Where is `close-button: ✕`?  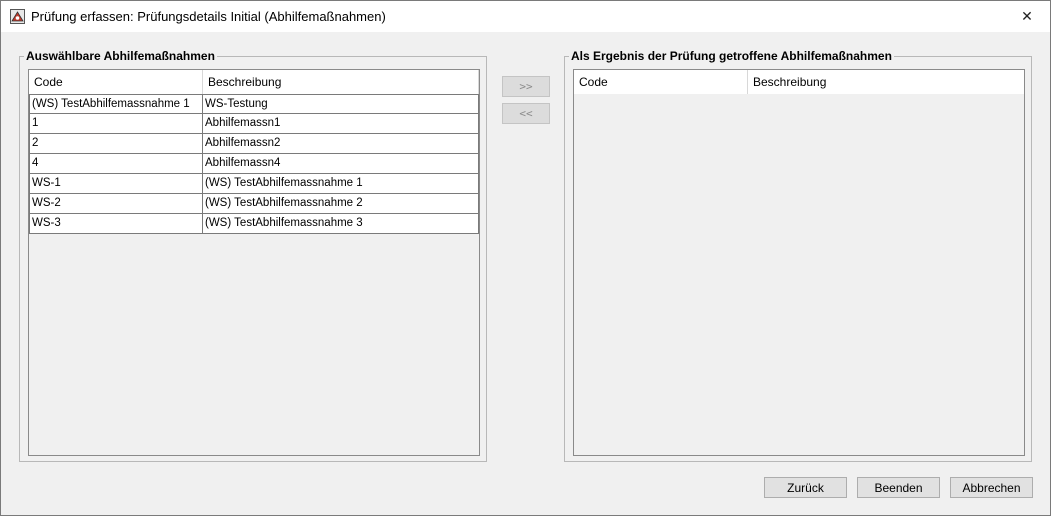 close-button: ✕ is located at coordinates (1027, 16).